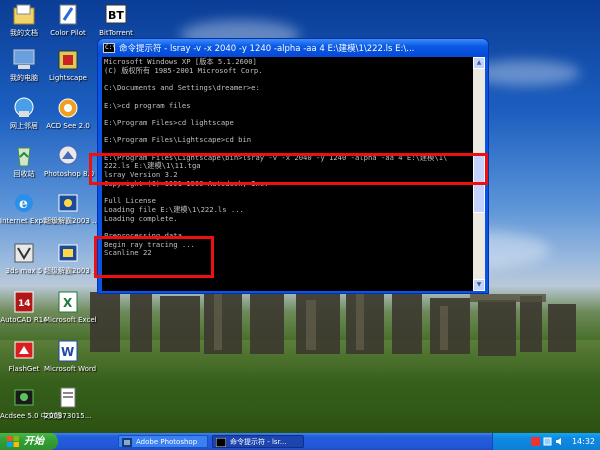 The image size is (600, 450). Describe the element at coordinates (30, 221) in the screenshot. I see `icon-label: Internet Explorer` at that location.